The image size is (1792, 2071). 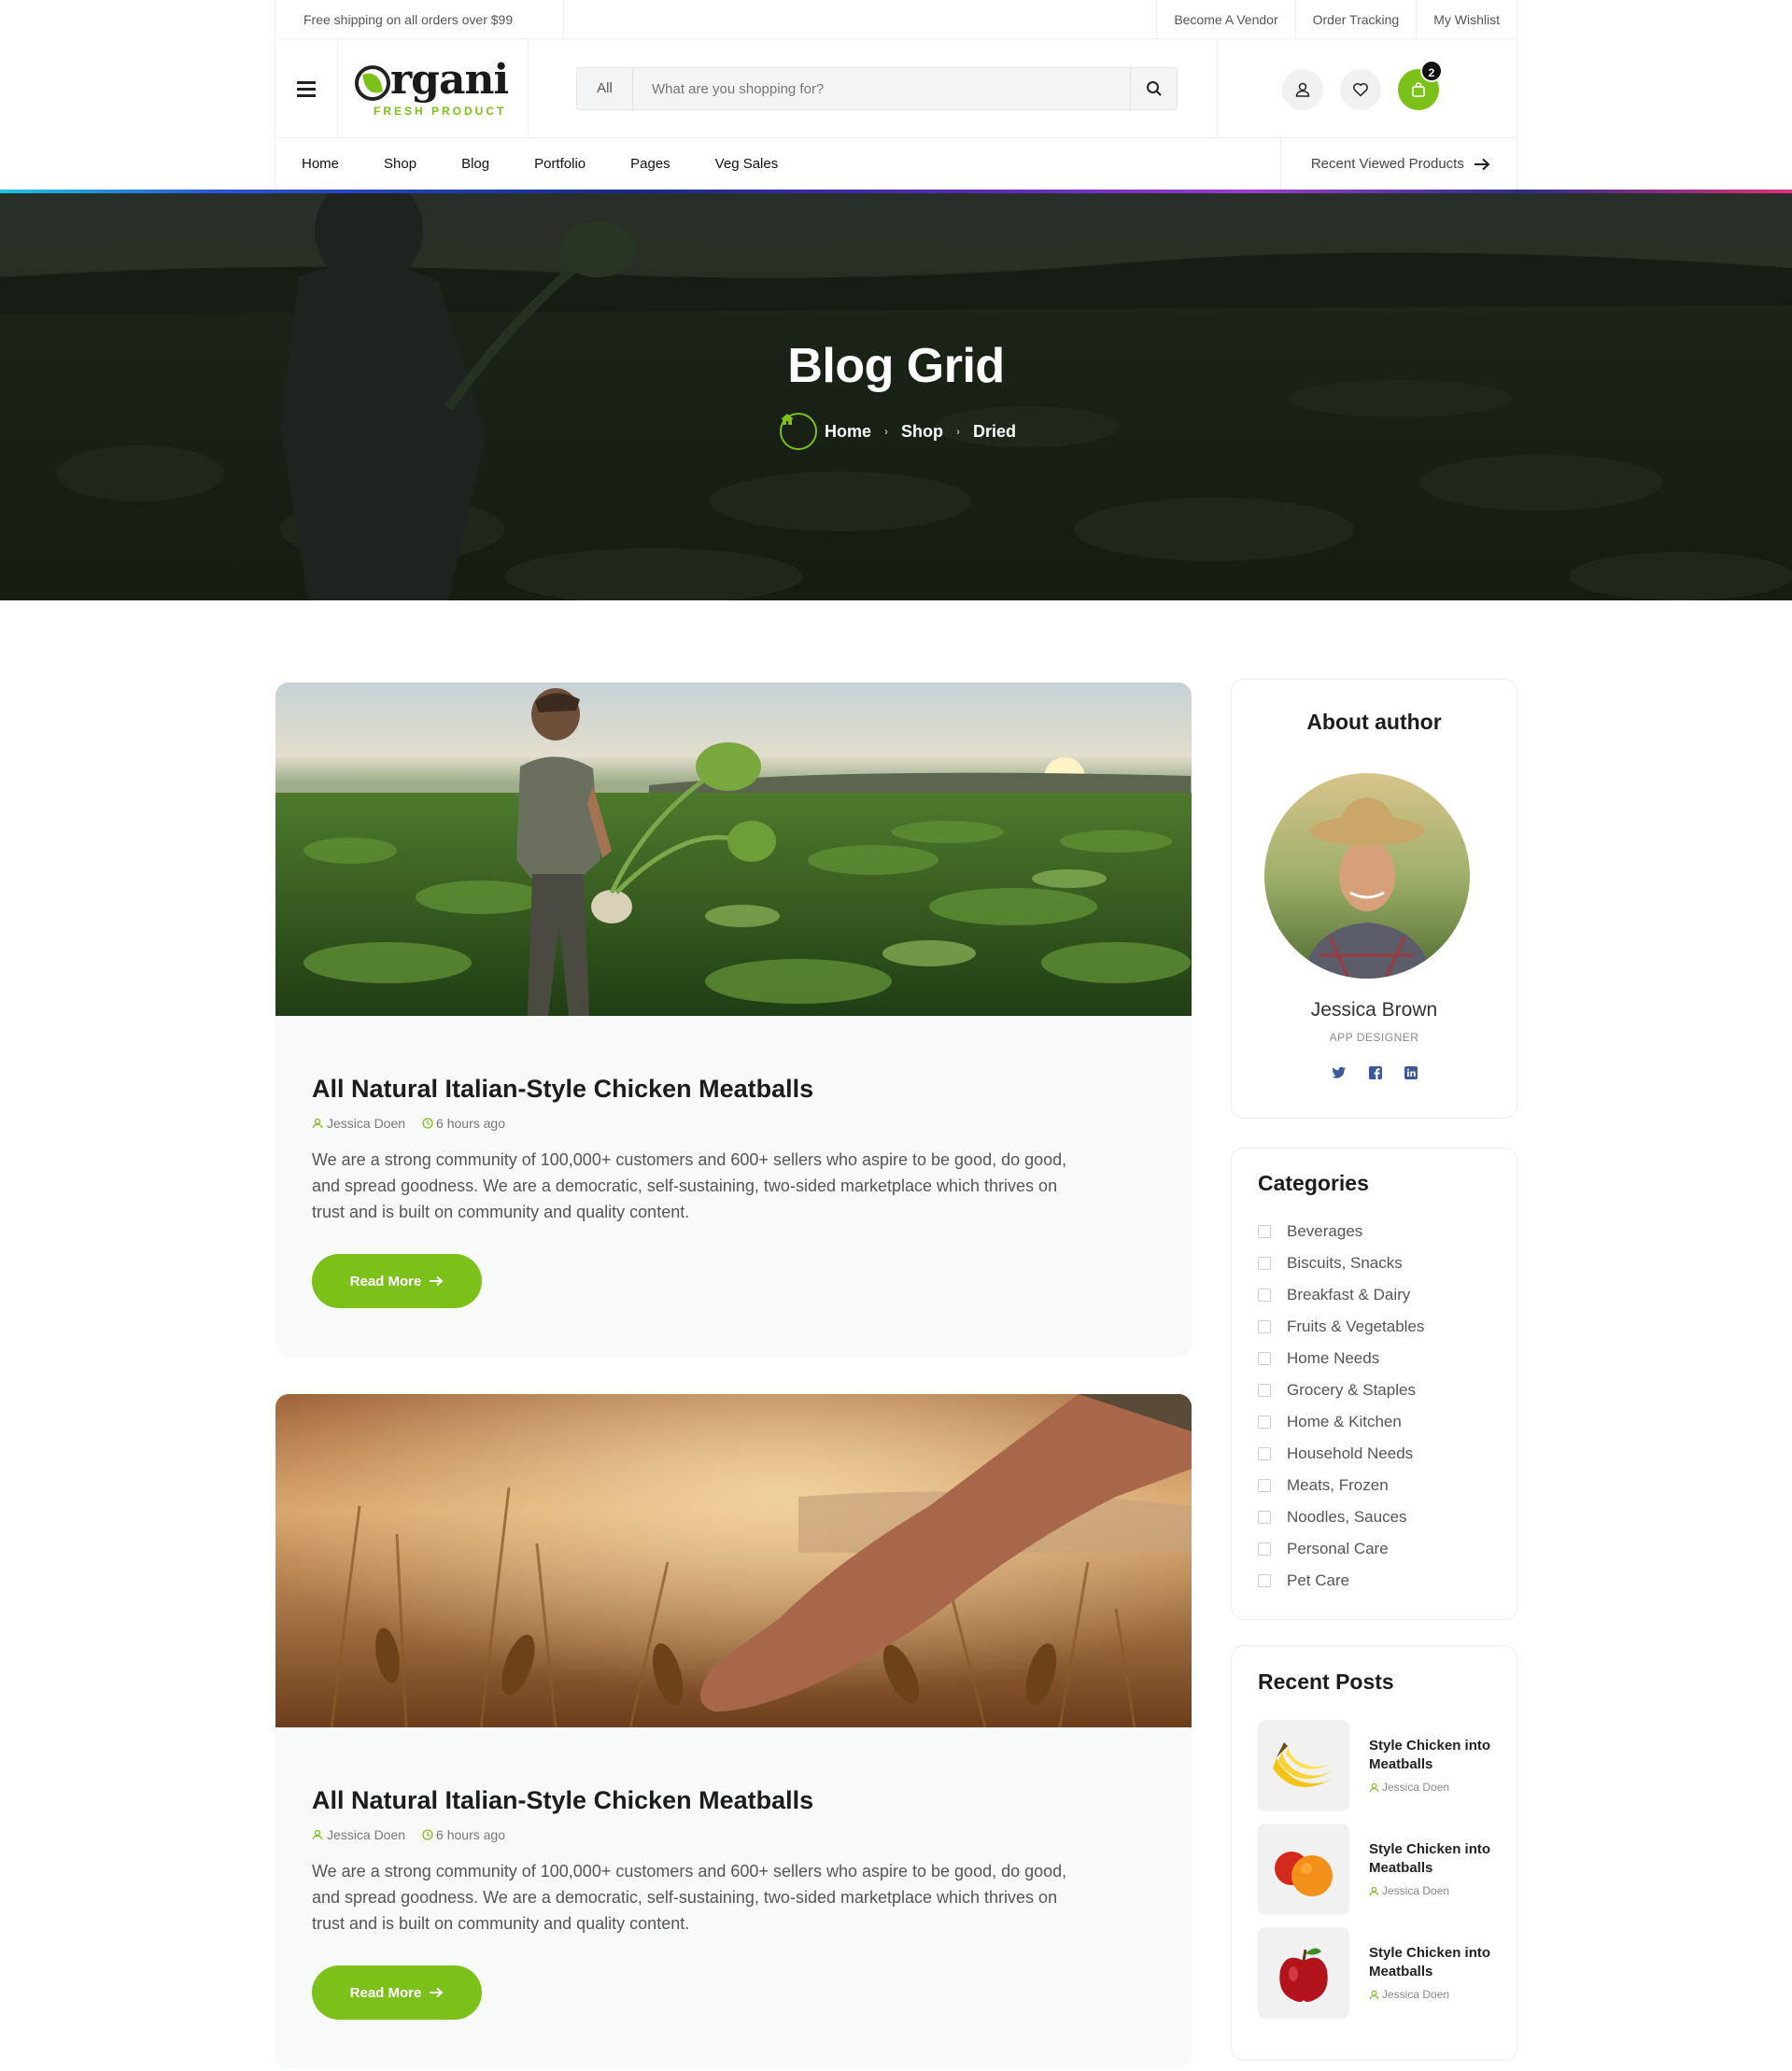 I want to click on category-label: Household Needs, so click(x=1350, y=1453).